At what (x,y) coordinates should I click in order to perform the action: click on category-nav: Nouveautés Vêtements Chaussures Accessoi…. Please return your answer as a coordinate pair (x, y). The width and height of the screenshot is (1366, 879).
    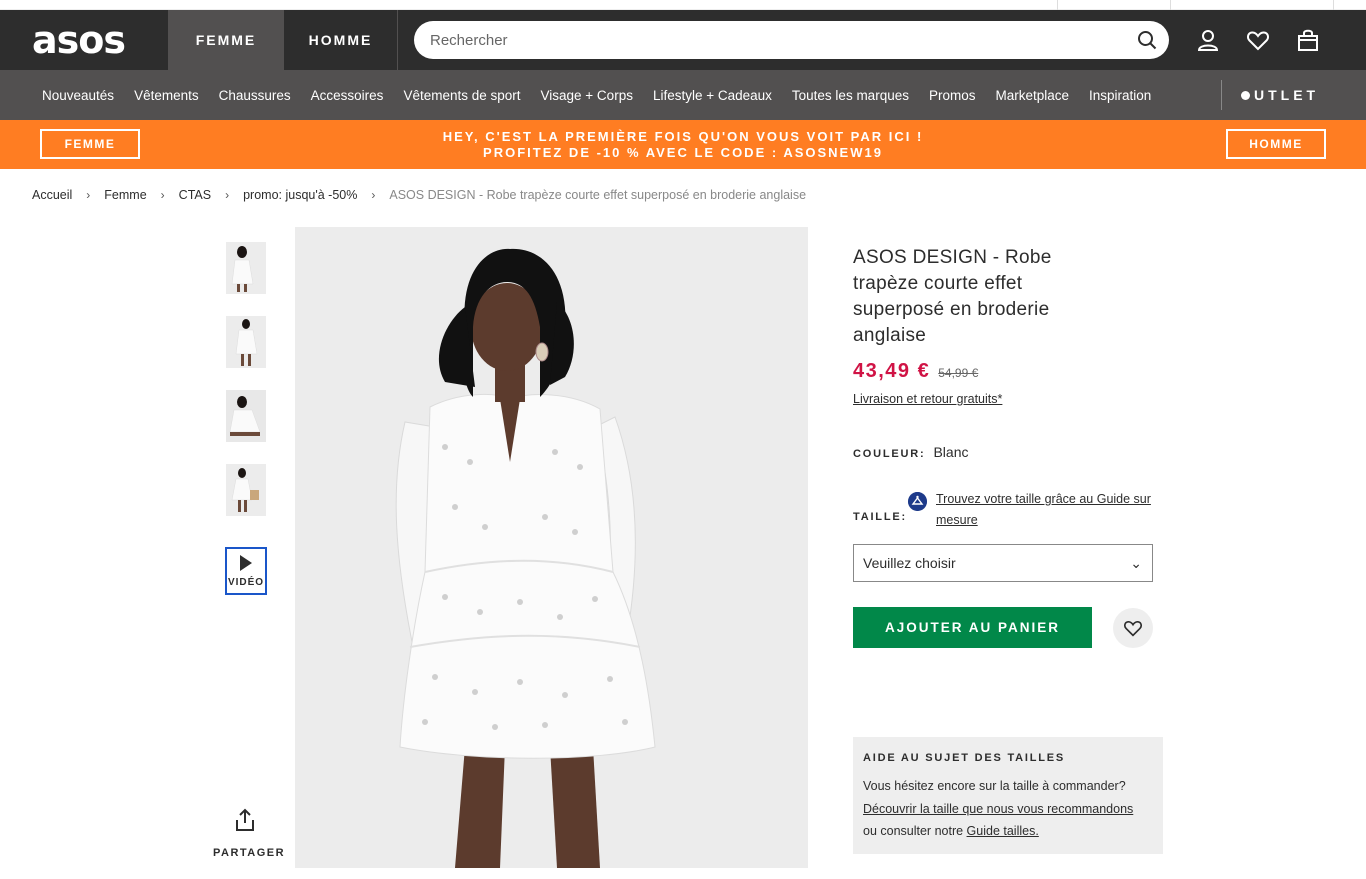
    Looking at the image, I should click on (683, 95).